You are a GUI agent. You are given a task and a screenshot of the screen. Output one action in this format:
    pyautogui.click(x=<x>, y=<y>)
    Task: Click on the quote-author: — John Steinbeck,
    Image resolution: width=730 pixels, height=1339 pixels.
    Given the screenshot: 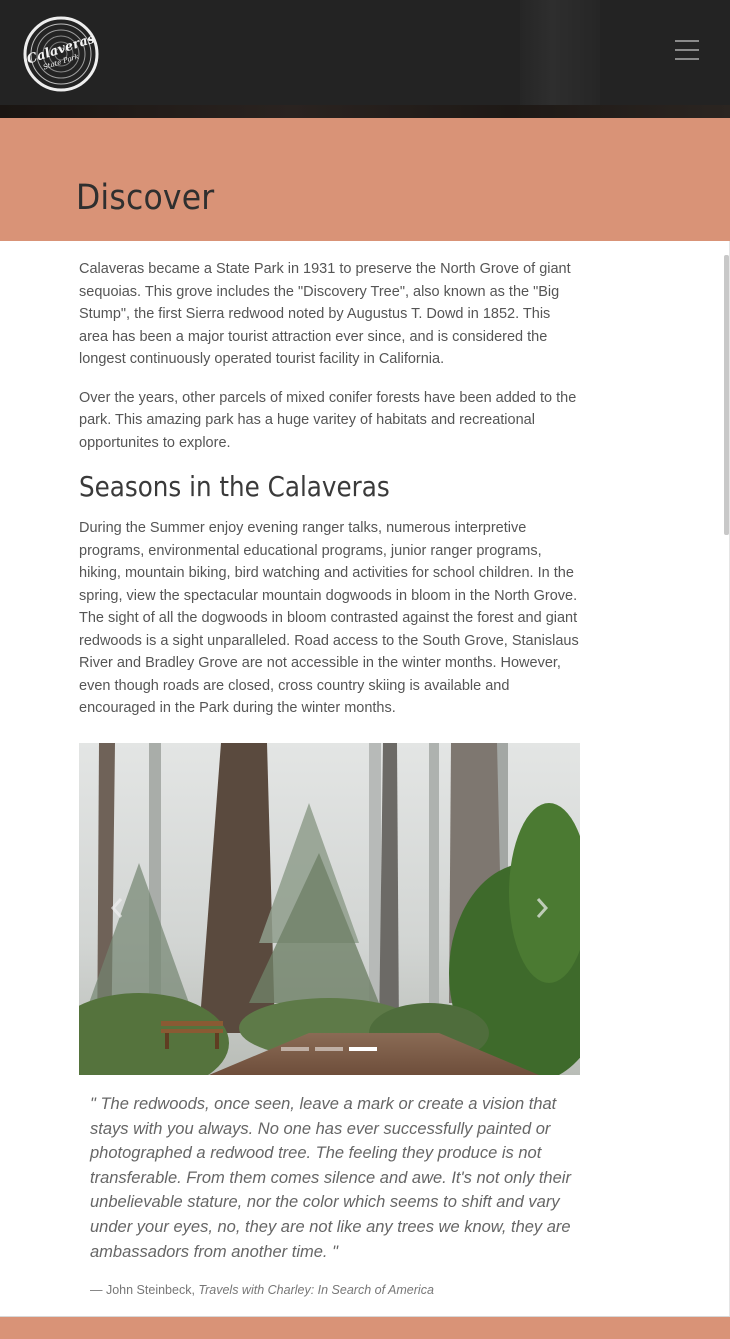 What is the action you would take?
    pyautogui.click(x=142, y=1290)
    